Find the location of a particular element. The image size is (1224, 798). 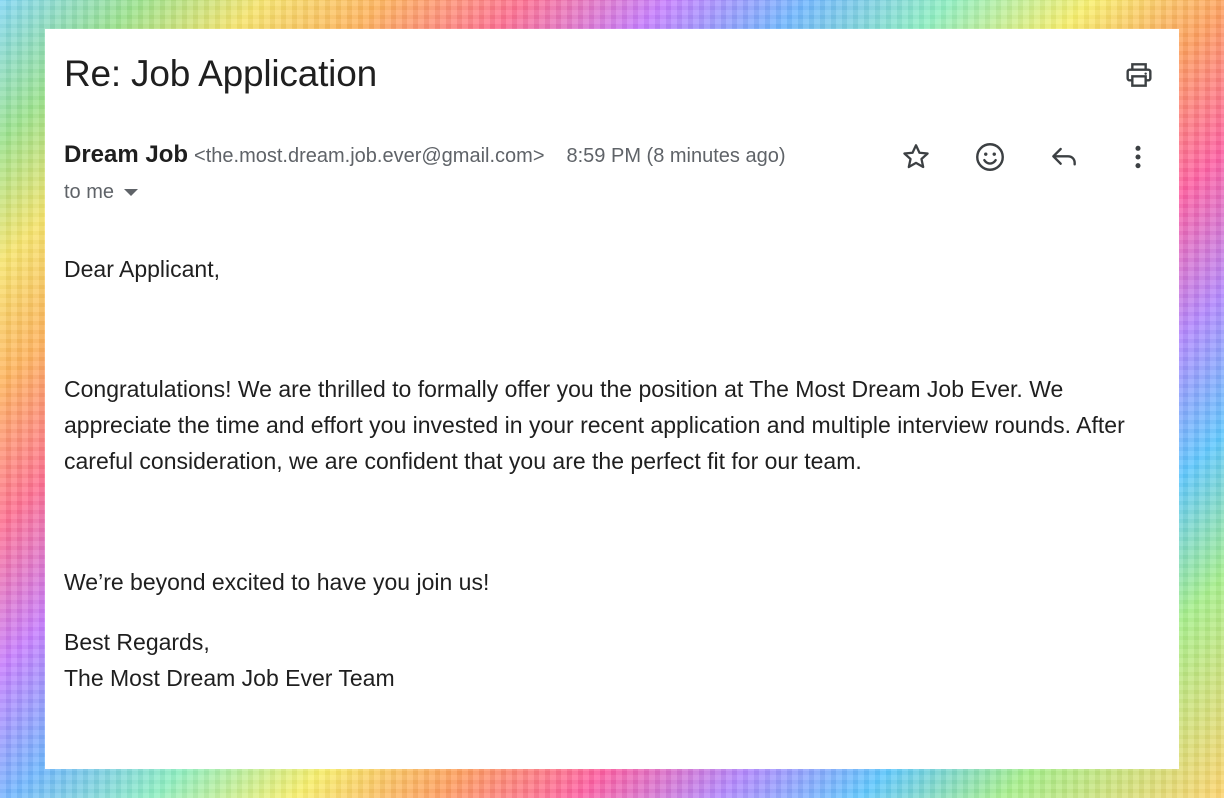

email-signature: The Most Dream Job Ever Team is located at coordinates (229, 678).